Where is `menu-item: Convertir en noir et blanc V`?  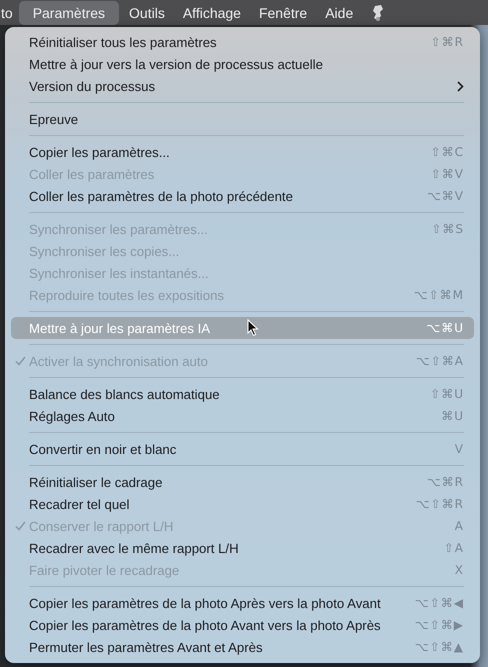
menu-item: Convertir en noir et blanc V is located at coordinates (242, 449).